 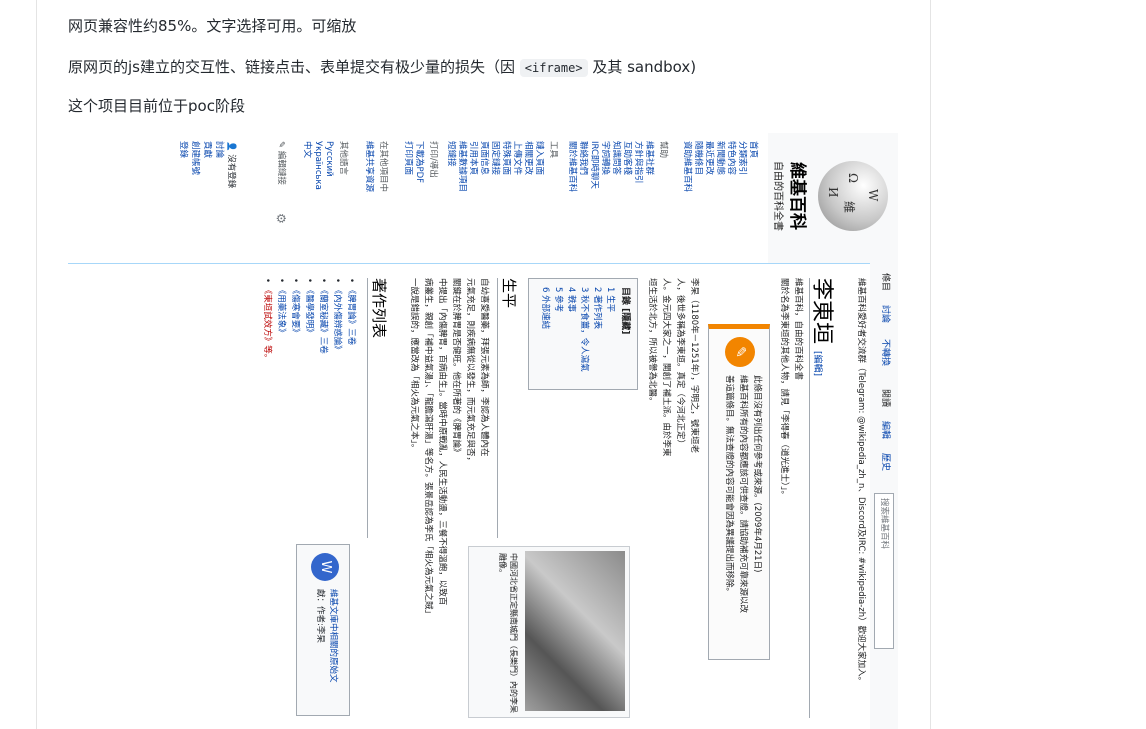 What do you see at coordinates (281, 311) in the screenshot?
I see `works-item-text: 《用藥法象》` at bounding box center [281, 311].